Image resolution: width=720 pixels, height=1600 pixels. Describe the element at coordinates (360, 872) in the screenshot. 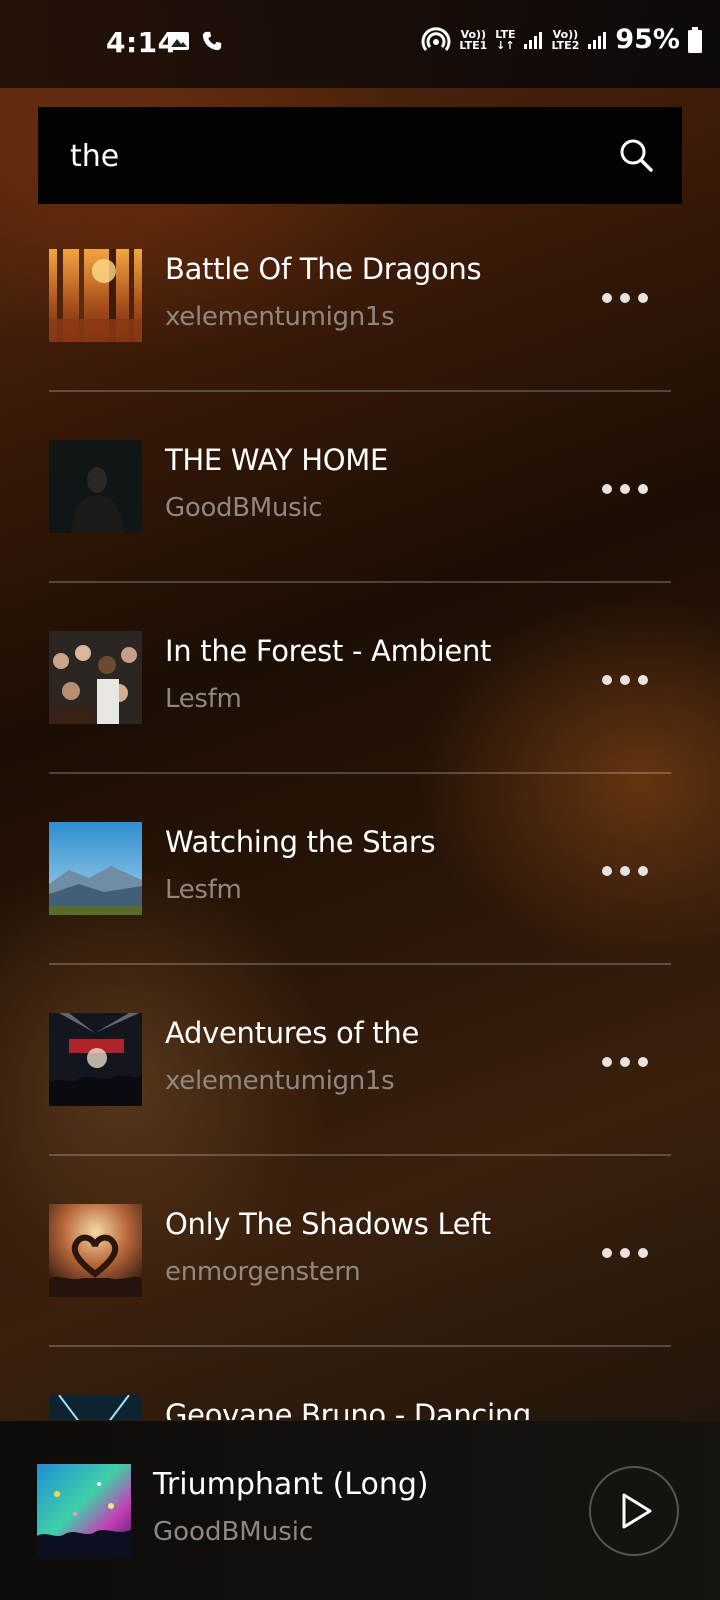

I see `list-item: Watching the Stars Lesfm` at that location.